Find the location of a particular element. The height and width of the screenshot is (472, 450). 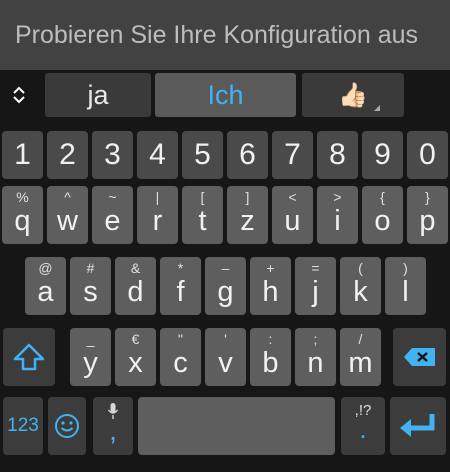

key-e: ~ e is located at coordinates (112, 215).